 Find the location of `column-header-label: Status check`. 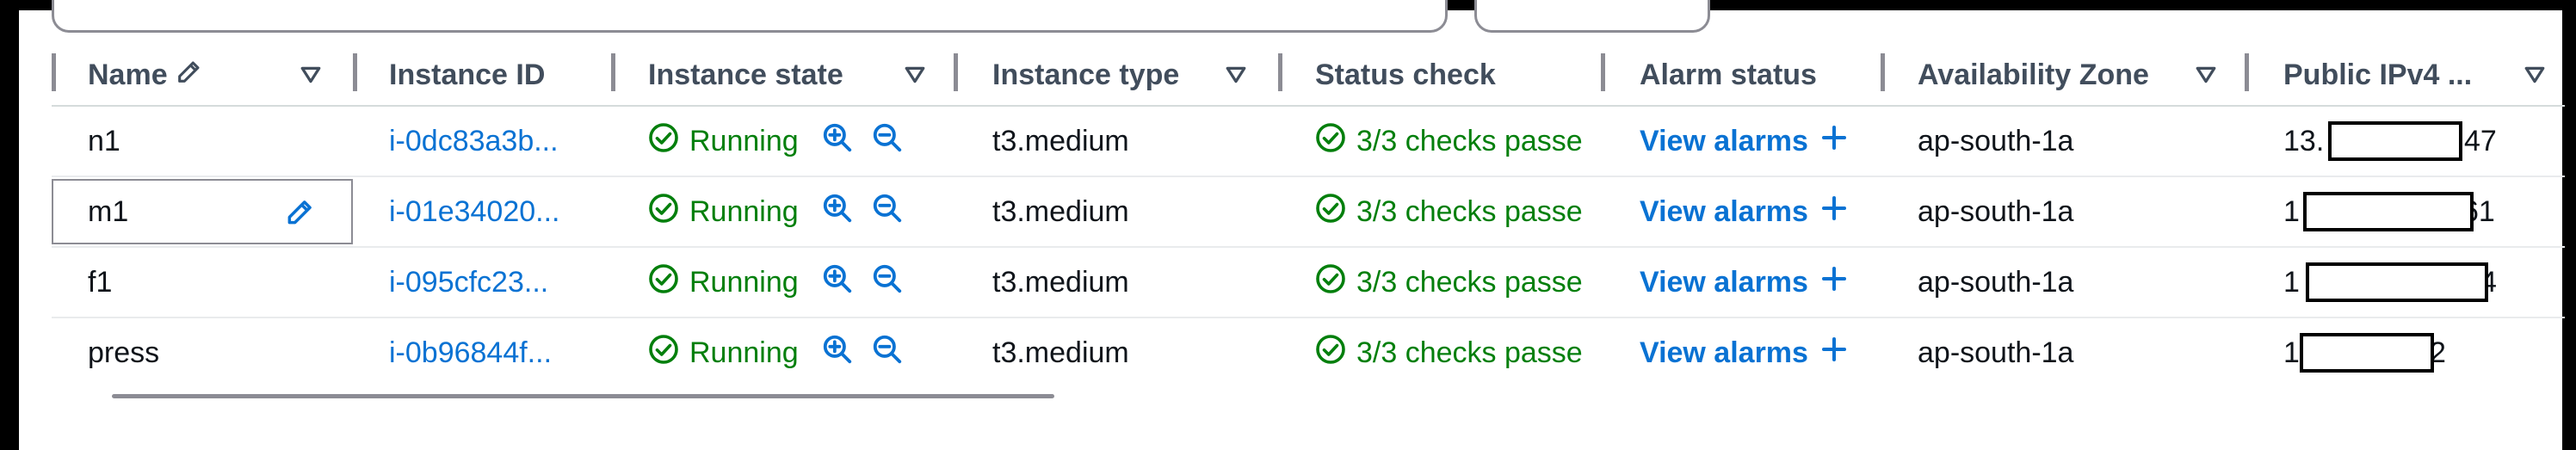

column-header-label: Status check is located at coordinates (1405, 74).